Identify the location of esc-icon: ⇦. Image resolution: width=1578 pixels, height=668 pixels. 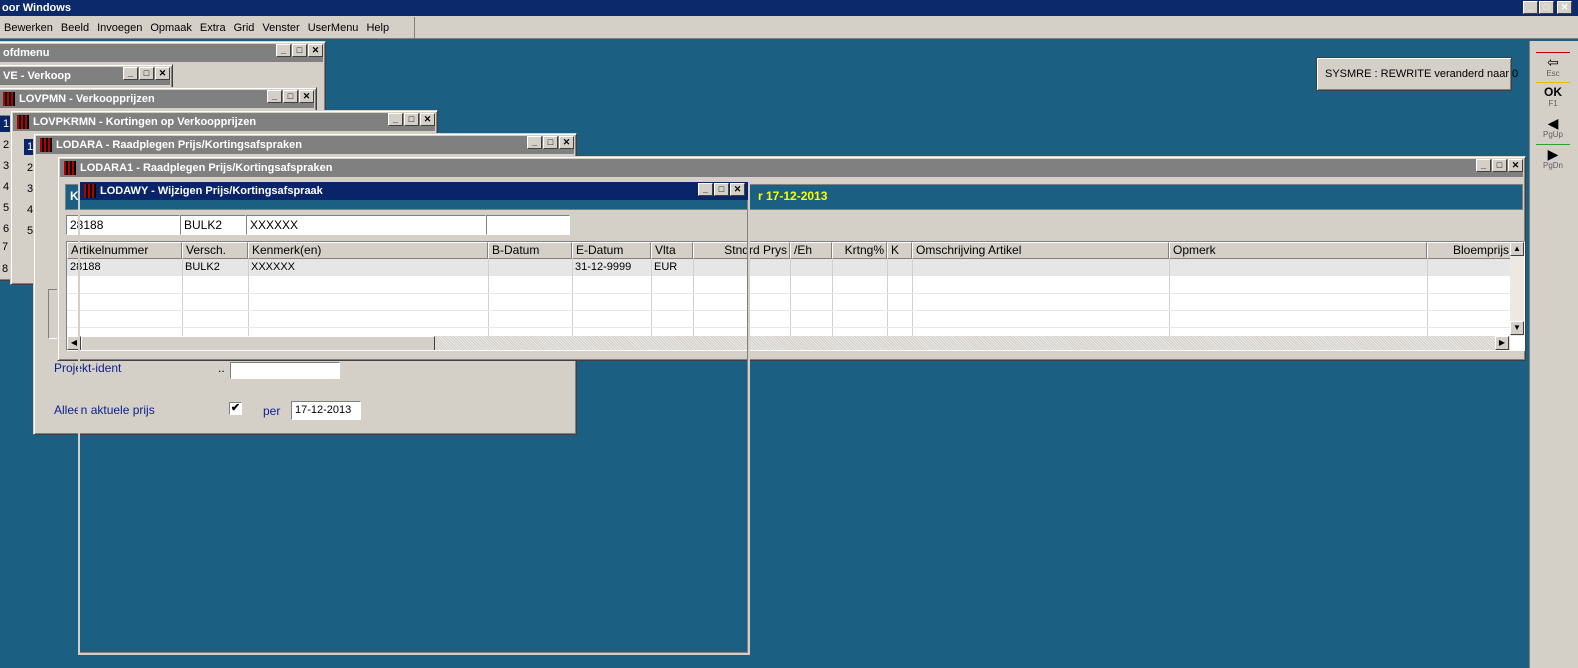
(1553, 62).